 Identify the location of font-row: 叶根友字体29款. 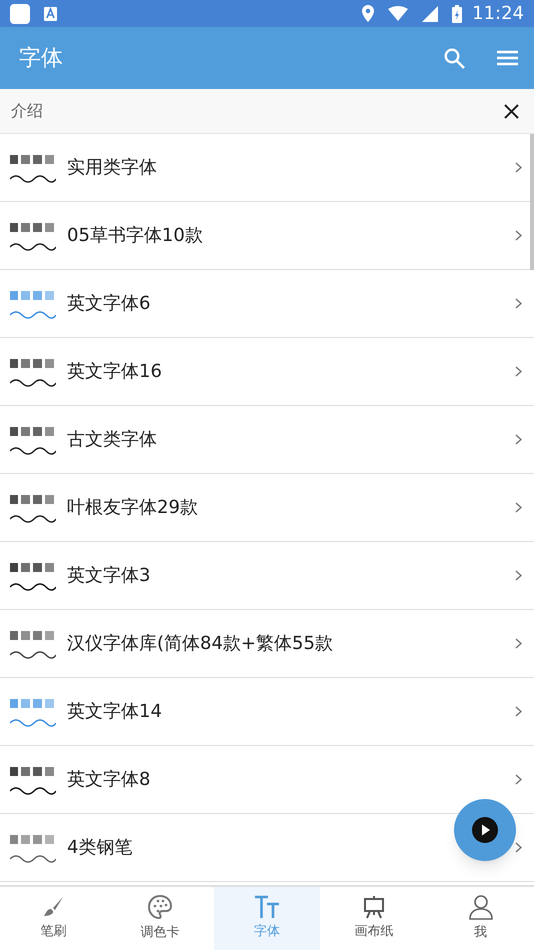
(267, 508).